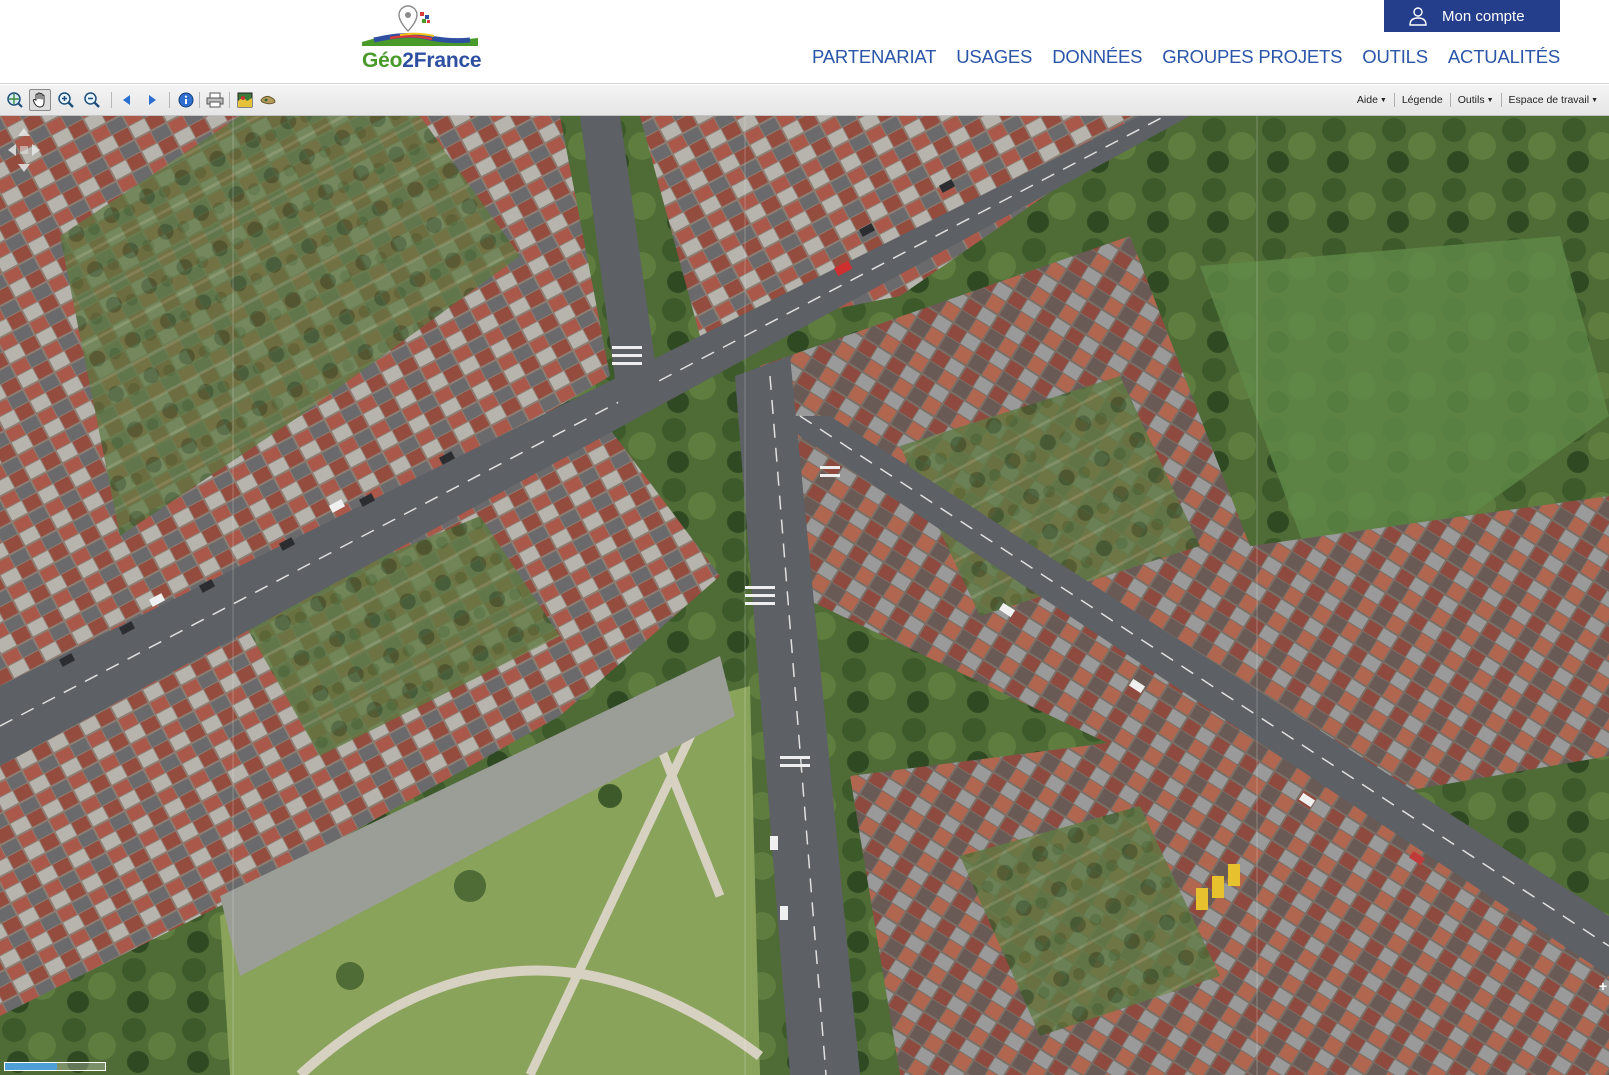 Image resolution: width=1609 pixels, height=1075 pixels. Describe the element at coordinates (804, 100) in the screenshot. I see `map-toolbar: Aide ▼ Légende Outils ▼ Espace de travail ▼` at that location.